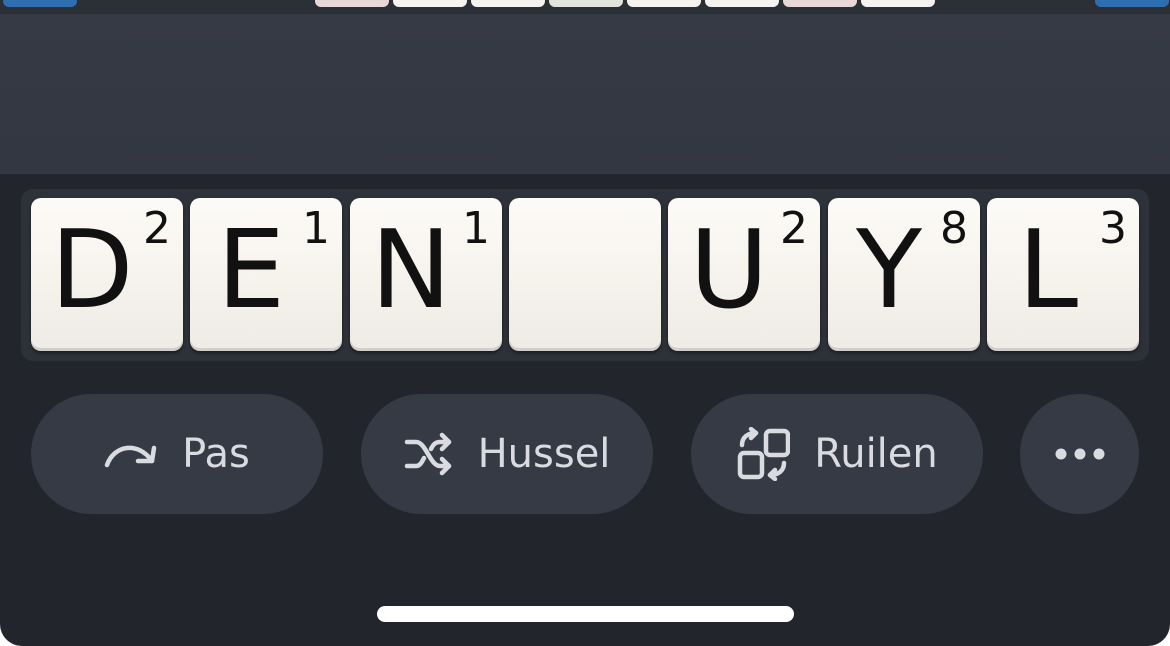 Image resolution: width=1170 pixels, height=646 pixels. Describe the element at coordinates (889, 270) in the screenshot. I see `tile-letter: Y` at that location.